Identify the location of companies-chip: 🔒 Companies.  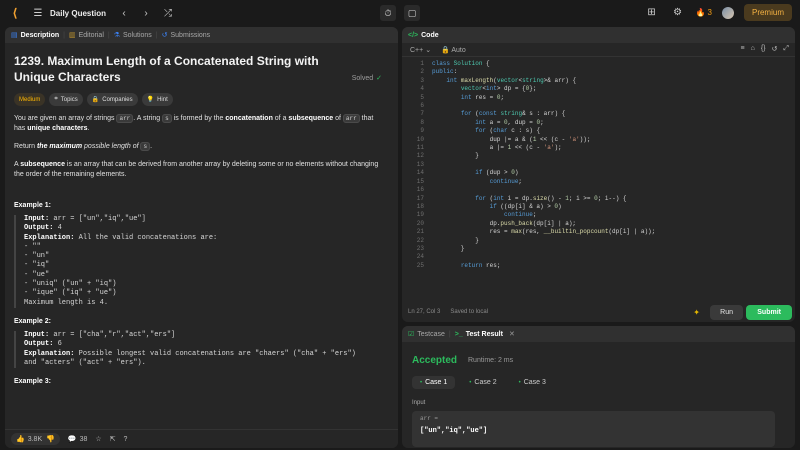
(112, 99).